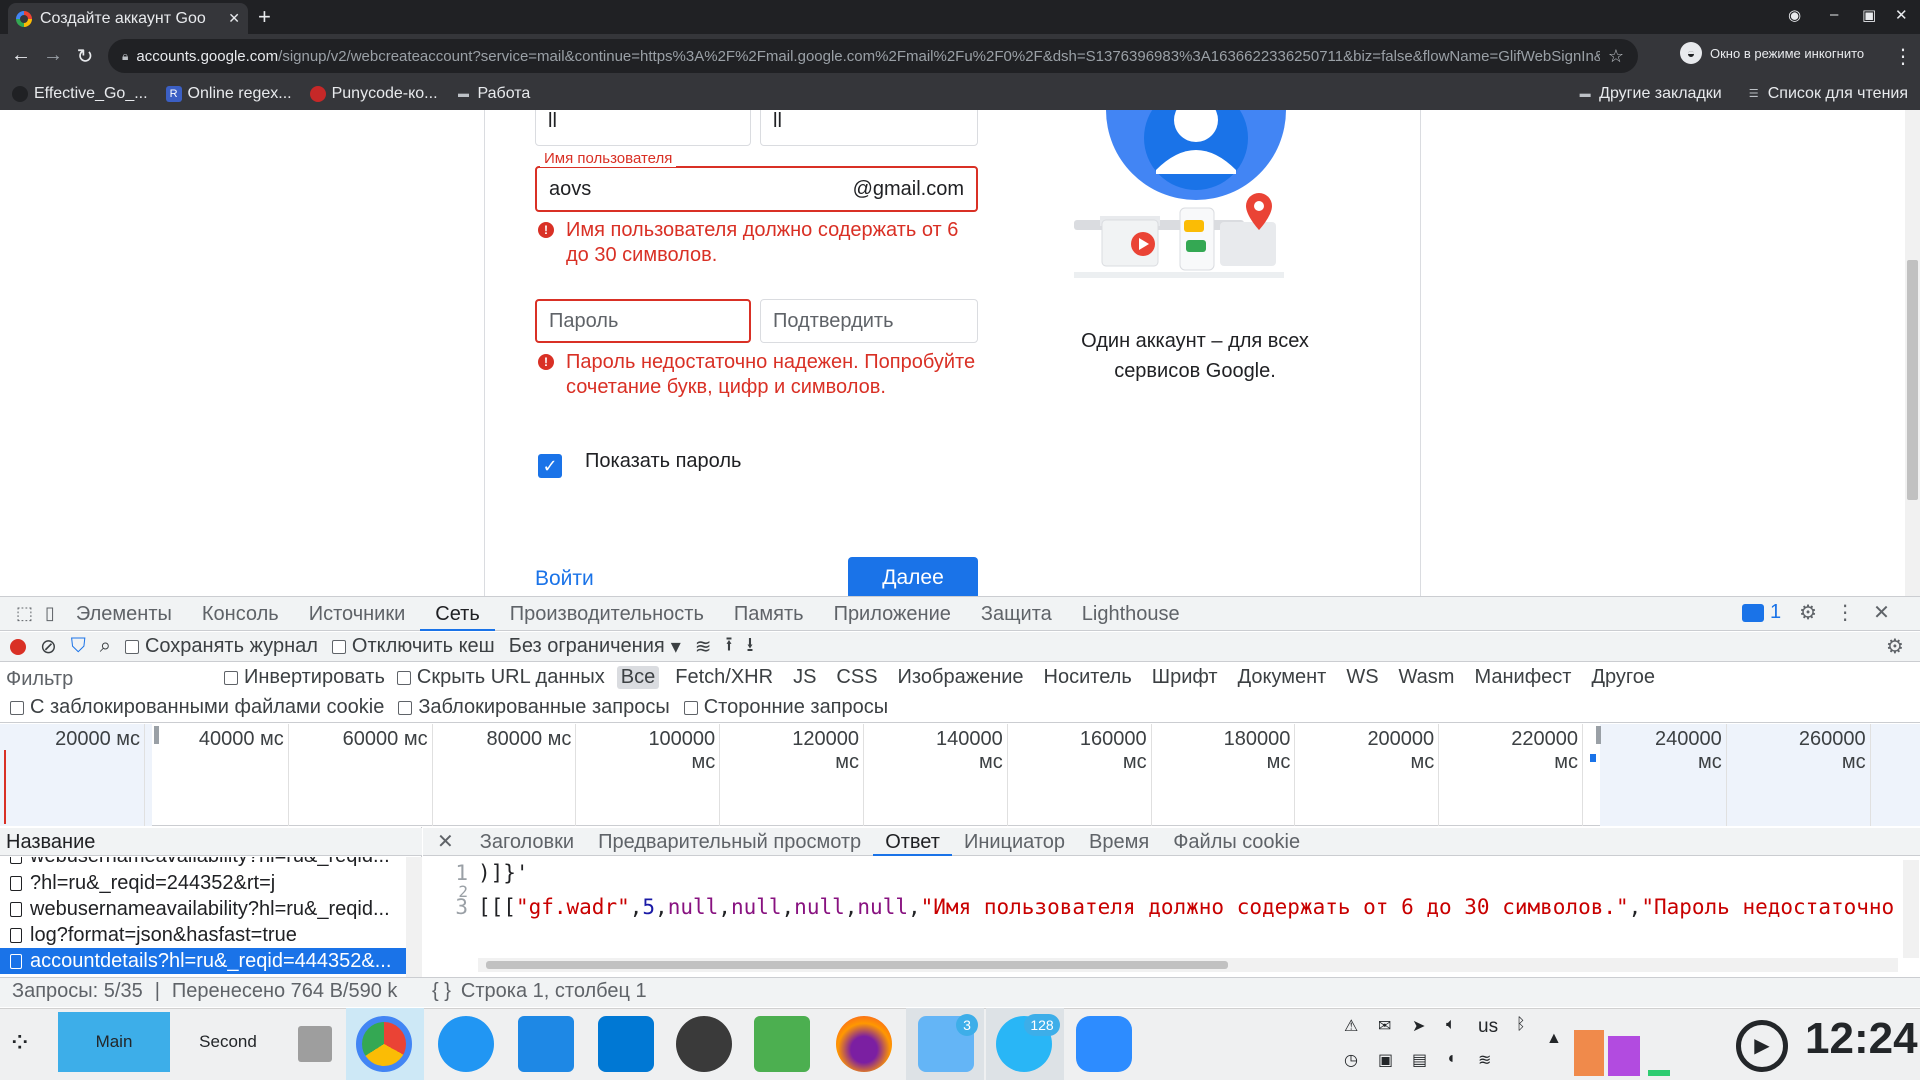  Describe the element at coordinates (1522, 677) in the screenshot. I see `filter-type-manifest: Манифест` at that location.